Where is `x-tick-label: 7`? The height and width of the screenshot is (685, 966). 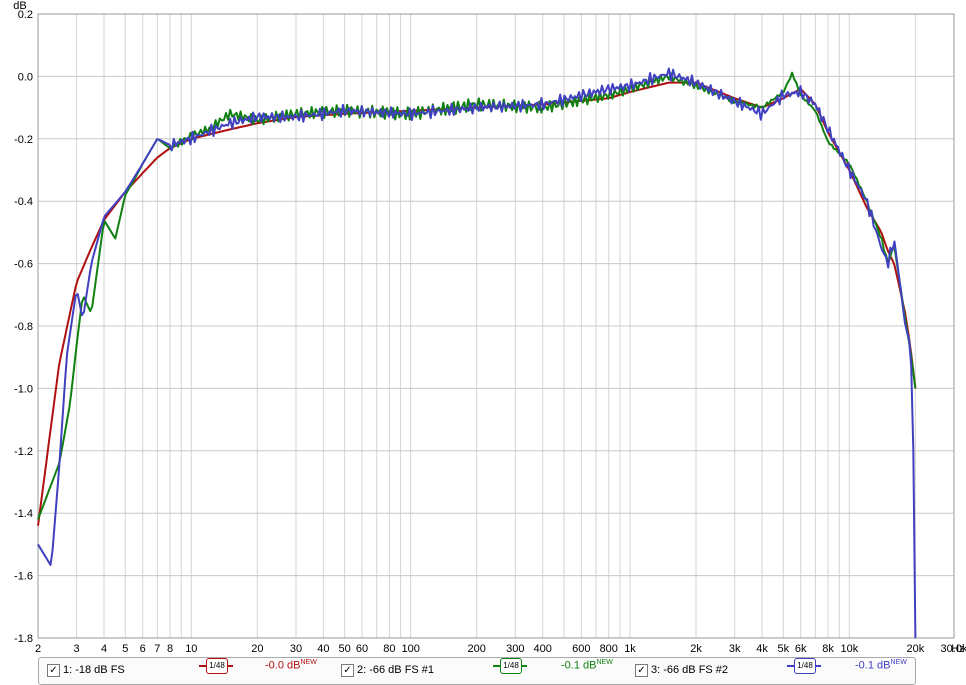 x-tick-label: 7 is located at coordinates (157, 649).